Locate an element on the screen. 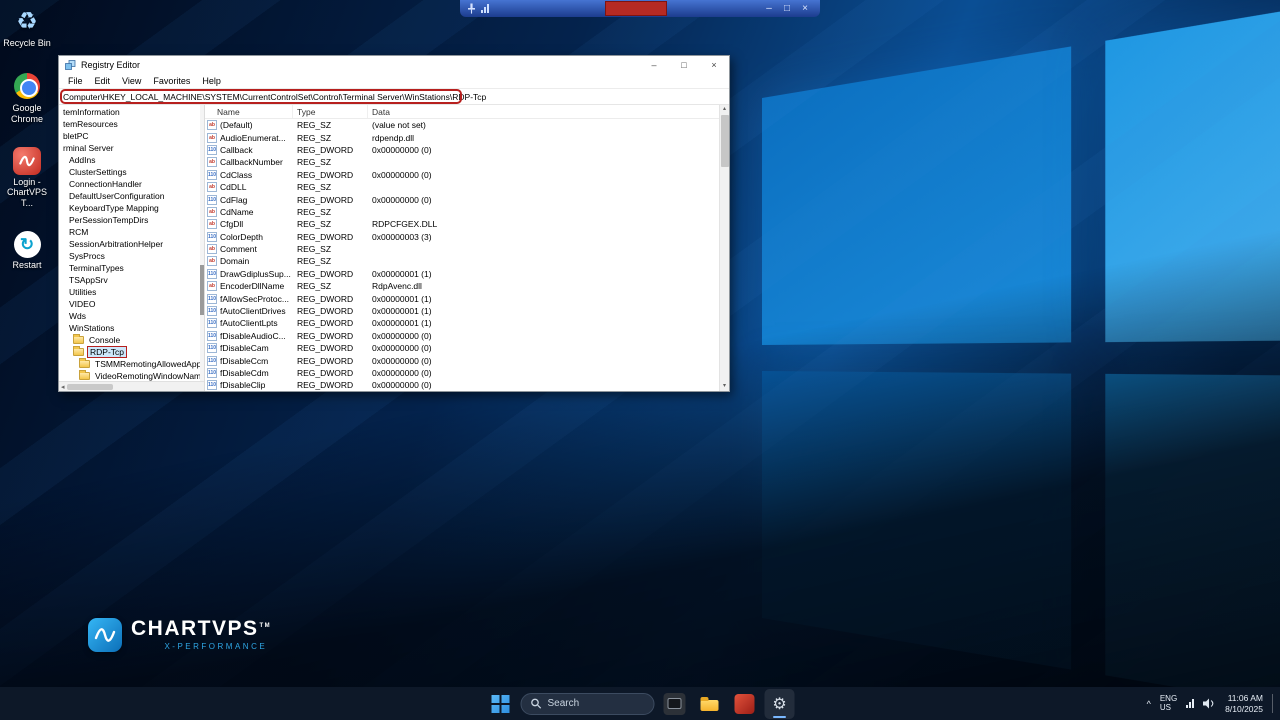 The height and width of the screenshot is (720, 1280). settings-gear-button is located at coordinates (779, 703).